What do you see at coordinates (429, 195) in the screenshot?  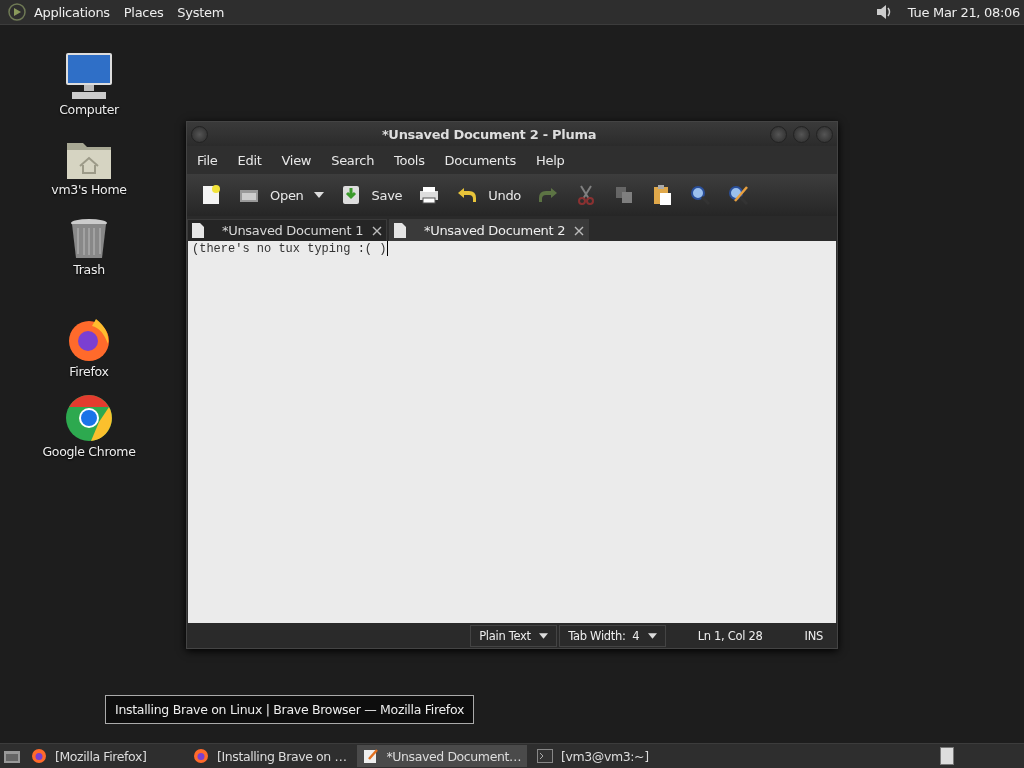 I see `printer-icon` at bounding box center [429, 195].